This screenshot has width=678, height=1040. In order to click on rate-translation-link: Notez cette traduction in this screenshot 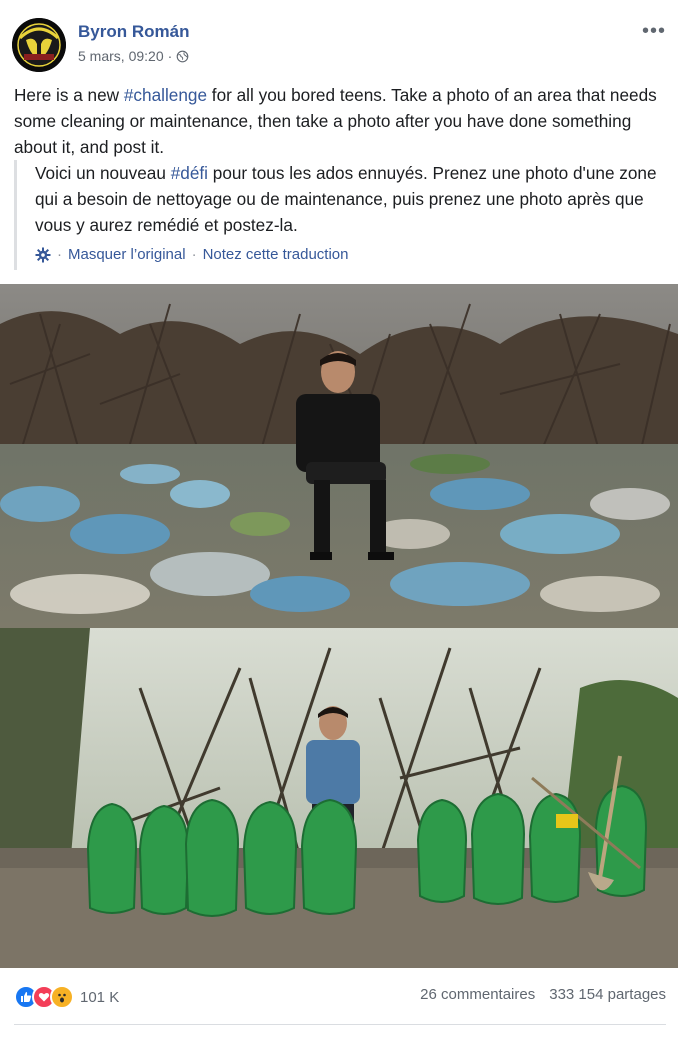, I will do `click(276, 254)`.